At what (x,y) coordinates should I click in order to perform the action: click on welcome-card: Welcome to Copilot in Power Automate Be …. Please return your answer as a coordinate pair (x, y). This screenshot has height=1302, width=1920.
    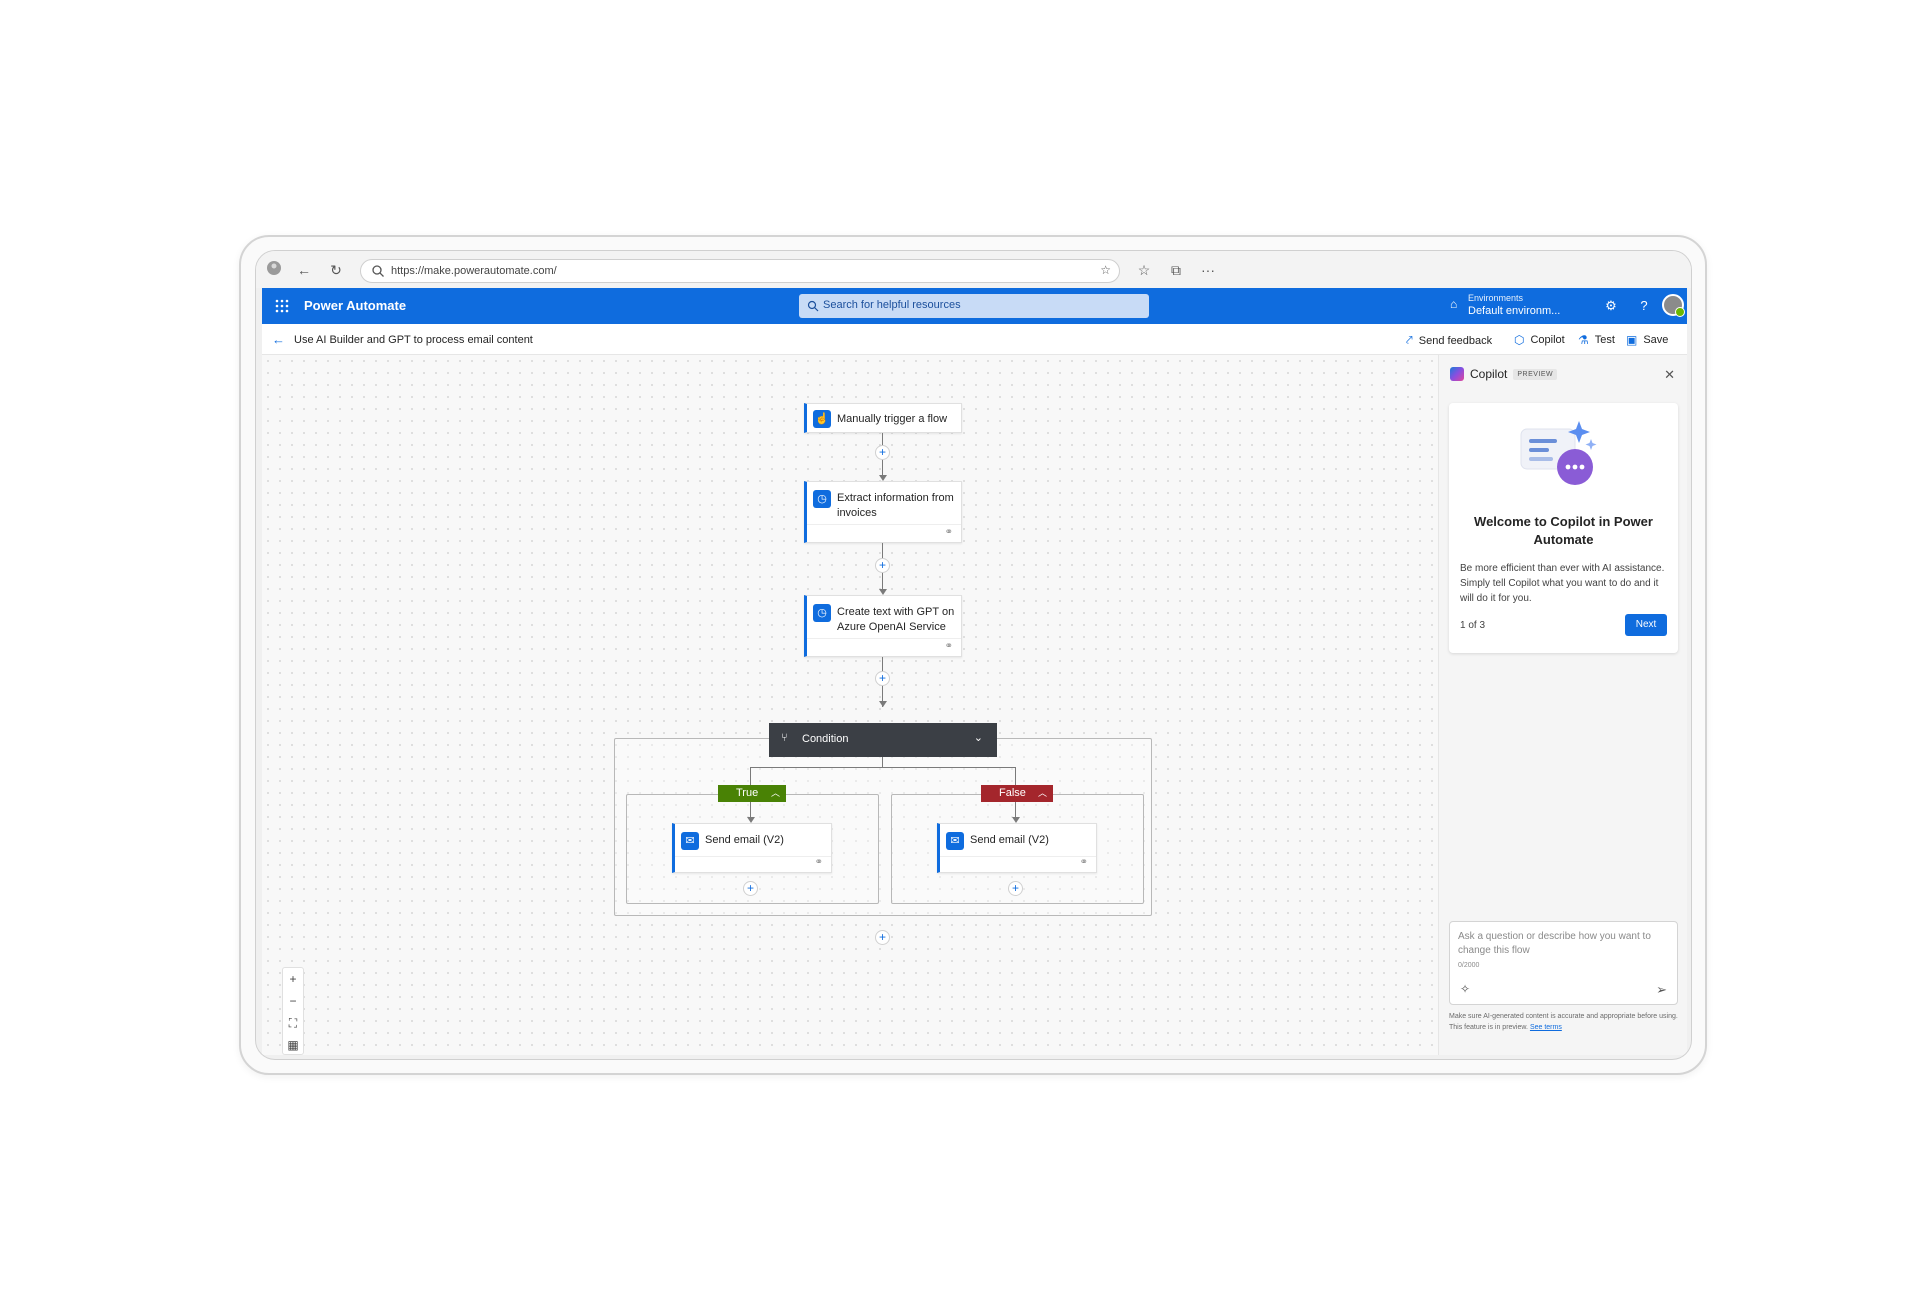
    Looking at the image, I should click on (1563, 528).